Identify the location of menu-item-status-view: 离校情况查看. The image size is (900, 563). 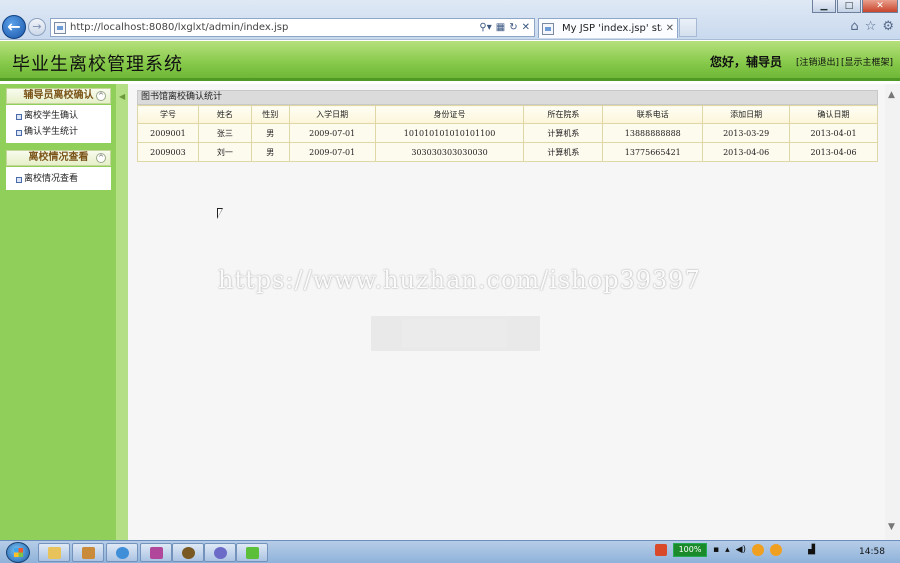
(58, 179).